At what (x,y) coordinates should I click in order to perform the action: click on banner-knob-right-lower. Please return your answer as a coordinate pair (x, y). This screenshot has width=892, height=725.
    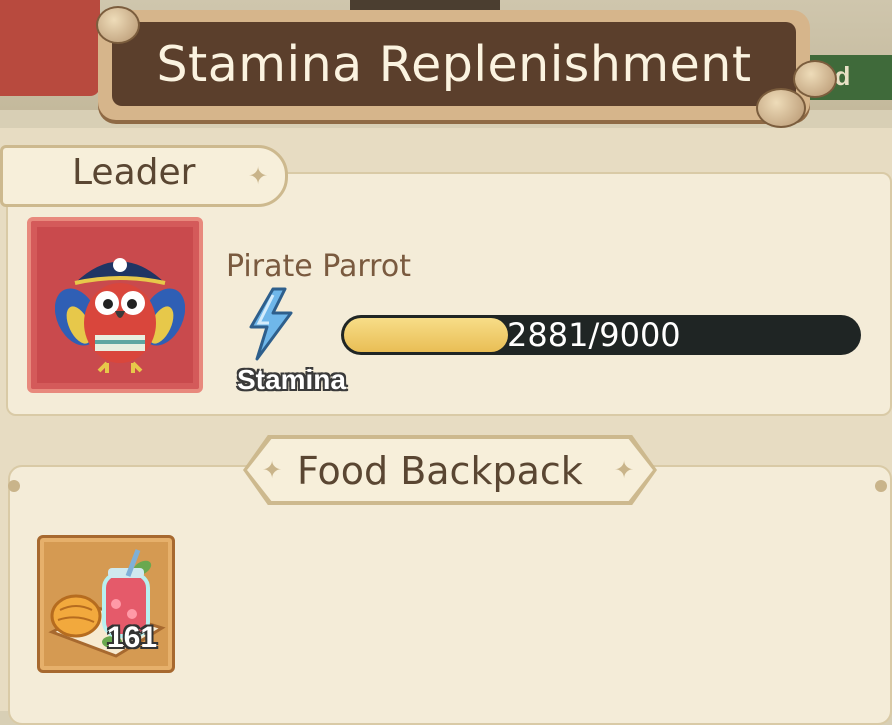
    Looking at the image, I should click on (781, 108).